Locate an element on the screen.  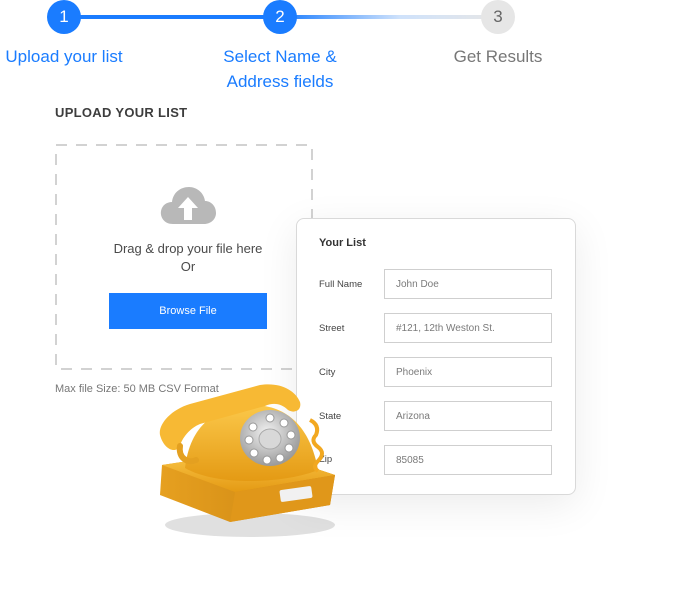
step-2-label: Select Name & Address fields is located at coordinates (280, 69).